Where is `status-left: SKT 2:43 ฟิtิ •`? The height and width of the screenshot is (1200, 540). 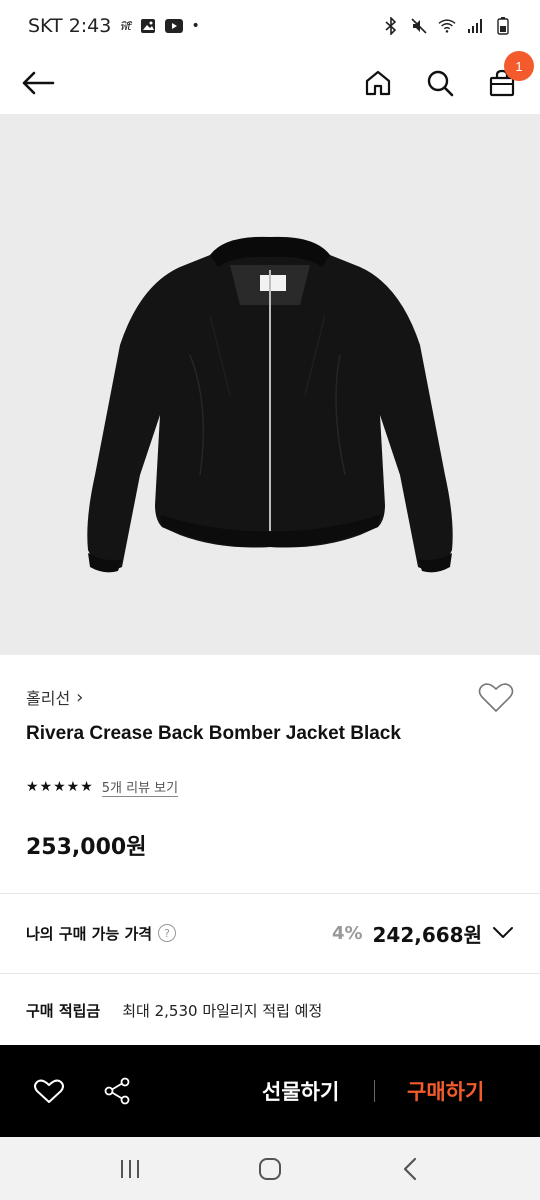
status-left: SKT 2:43 ฟิtิ • is located at coordinates (114, 26).